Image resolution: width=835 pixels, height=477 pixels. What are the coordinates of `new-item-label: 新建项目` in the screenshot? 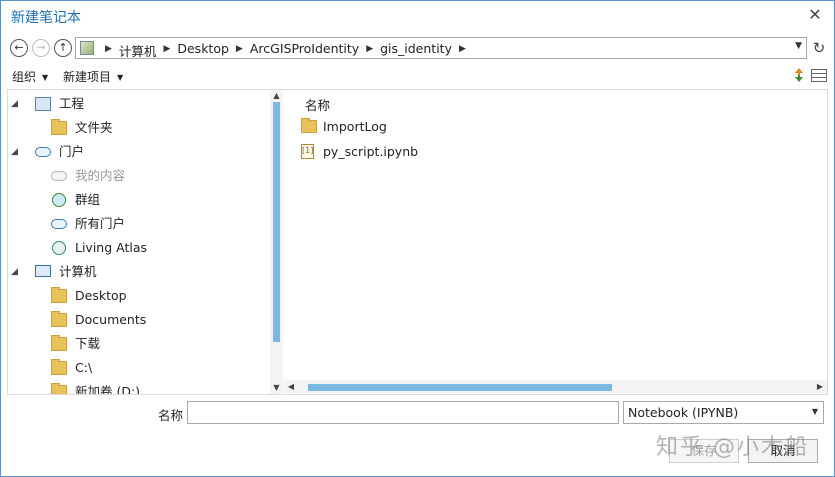 It's located at (87, 77).